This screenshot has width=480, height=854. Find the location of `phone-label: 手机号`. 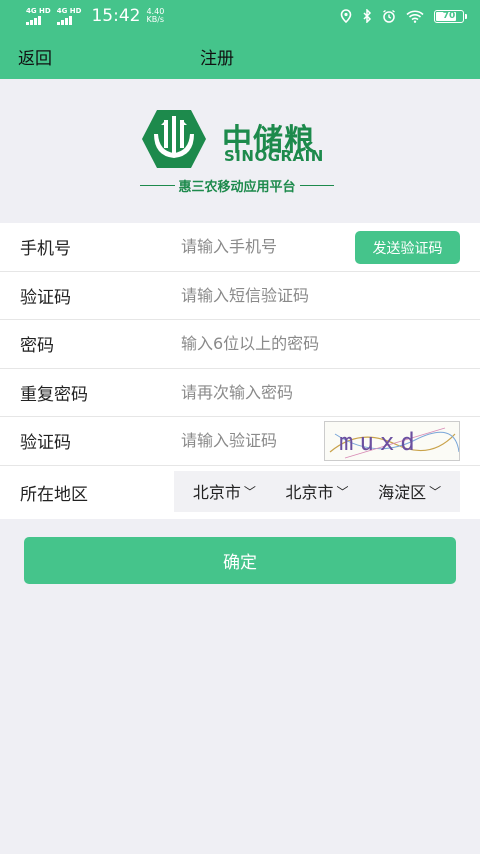

phone-label: 手机号 is located at coordinates (45, 249).